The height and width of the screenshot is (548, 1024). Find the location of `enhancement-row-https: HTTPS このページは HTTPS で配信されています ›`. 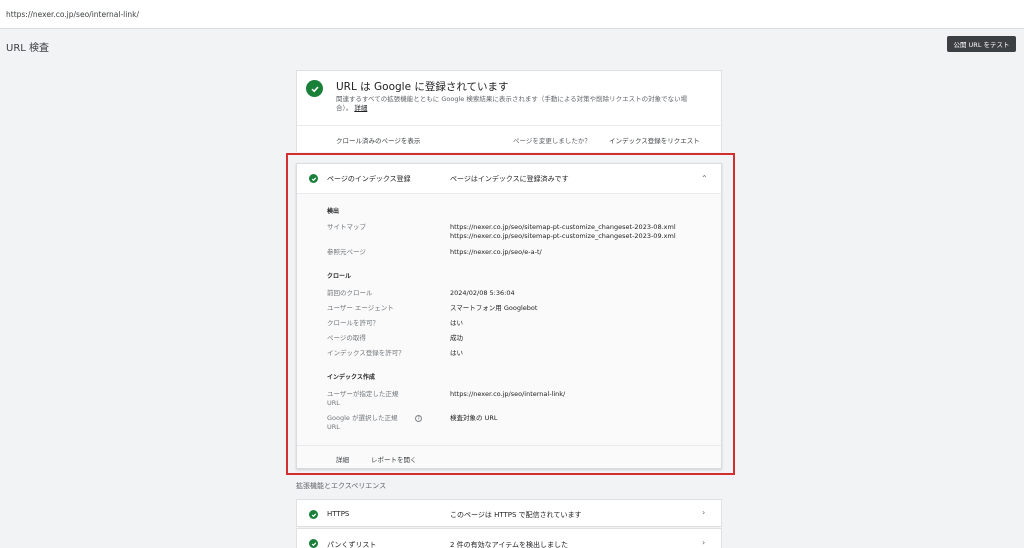

enhancement-row-https: HTTPS このページは HTTPS で配信されています › is located at coordinates (509, 513).